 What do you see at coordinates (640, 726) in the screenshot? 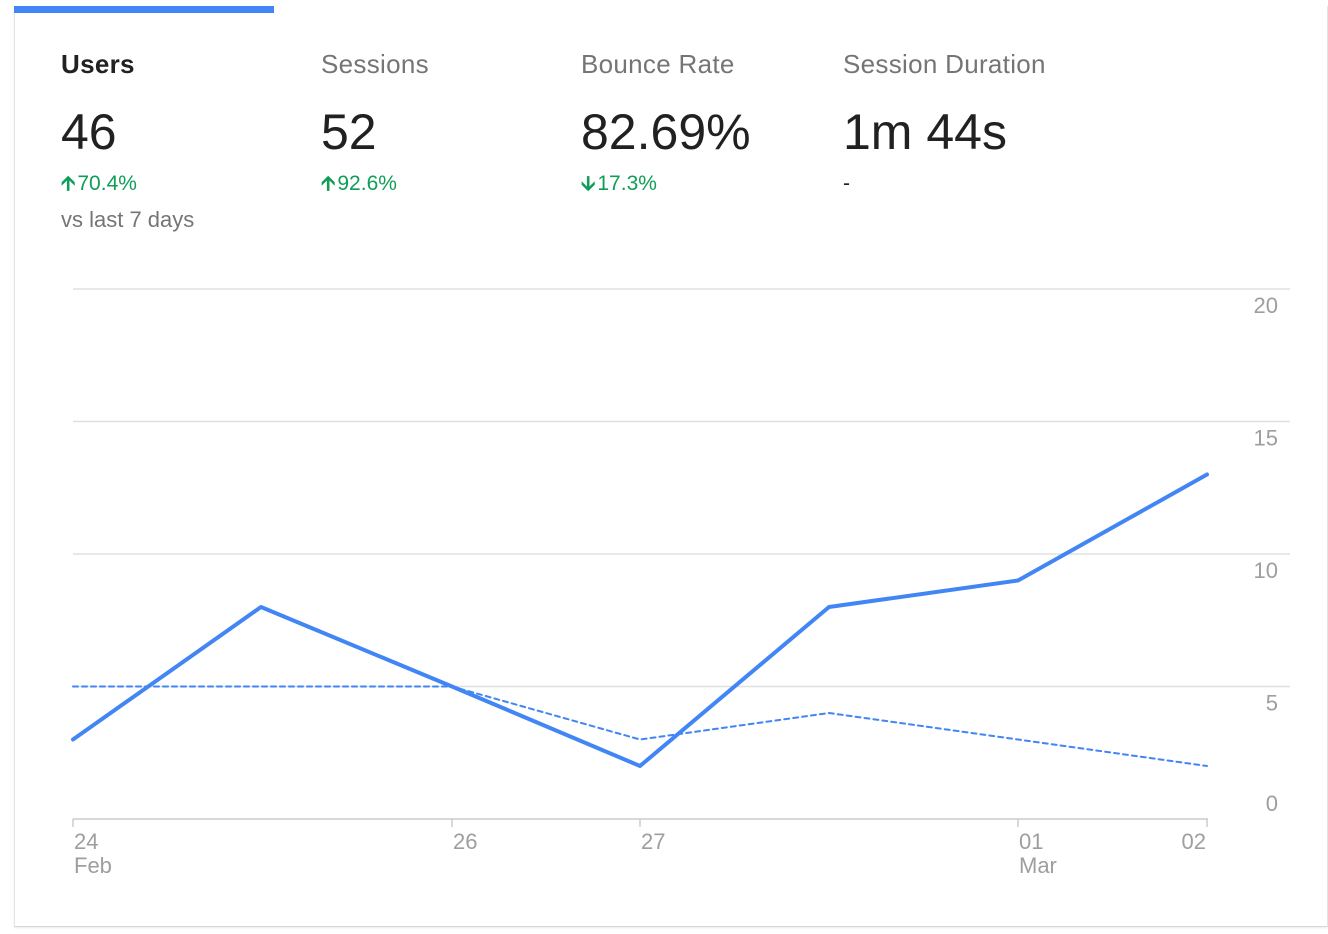
I see `series-line-previous-period` at bounding box center [640, 726].